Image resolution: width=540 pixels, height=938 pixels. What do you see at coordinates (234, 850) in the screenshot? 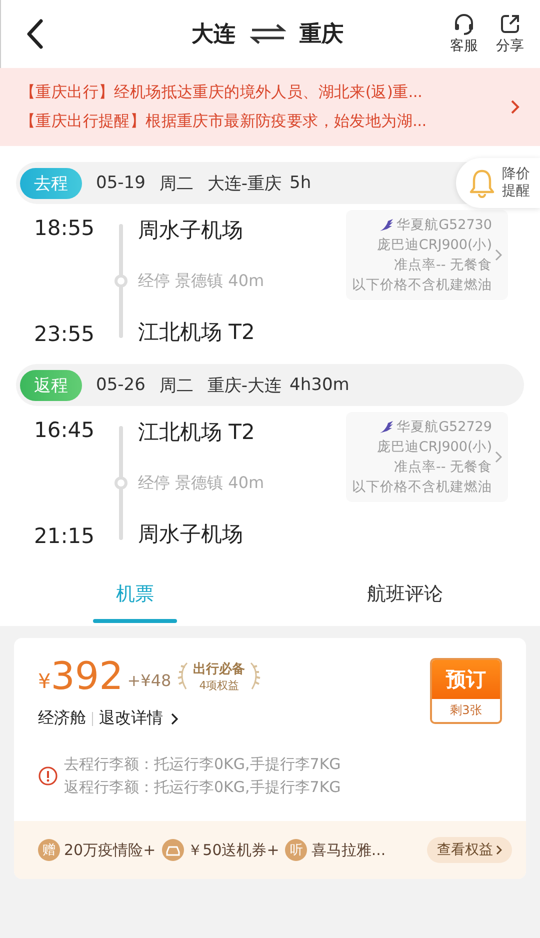
I see `gift-text: ￥50送机券+` at bounding box center [234, 850].